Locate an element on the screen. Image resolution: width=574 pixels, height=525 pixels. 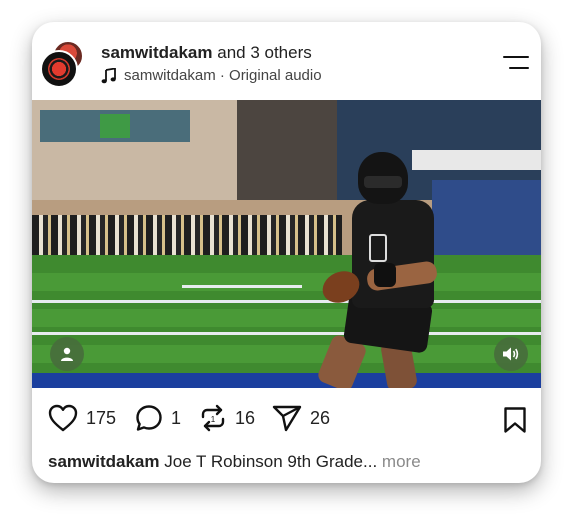
caption-username: samwitdakam is located at coordinates (104, 461).